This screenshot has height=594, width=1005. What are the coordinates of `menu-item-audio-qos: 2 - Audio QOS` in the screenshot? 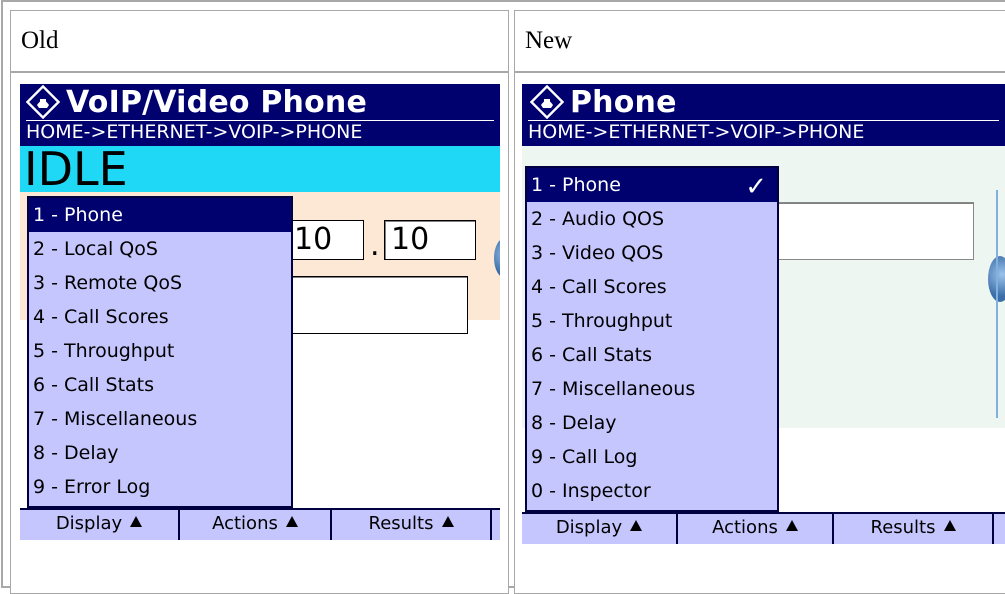 It's located at (652, 219).